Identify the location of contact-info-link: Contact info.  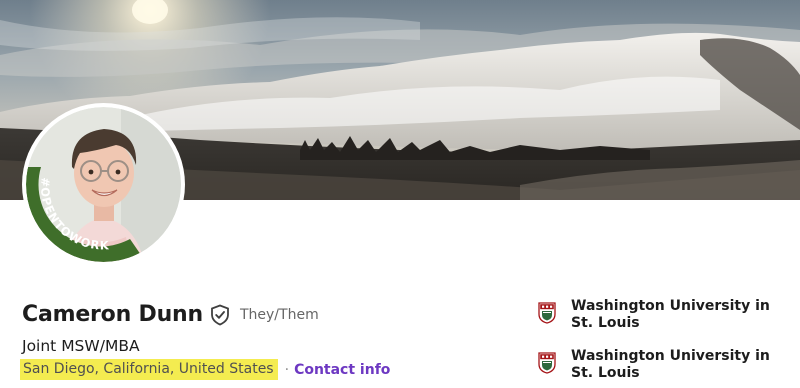
(342, 370).